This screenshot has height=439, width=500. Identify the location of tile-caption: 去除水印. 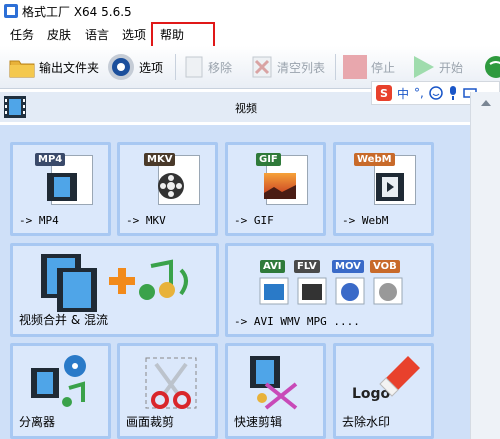
(366, 422).